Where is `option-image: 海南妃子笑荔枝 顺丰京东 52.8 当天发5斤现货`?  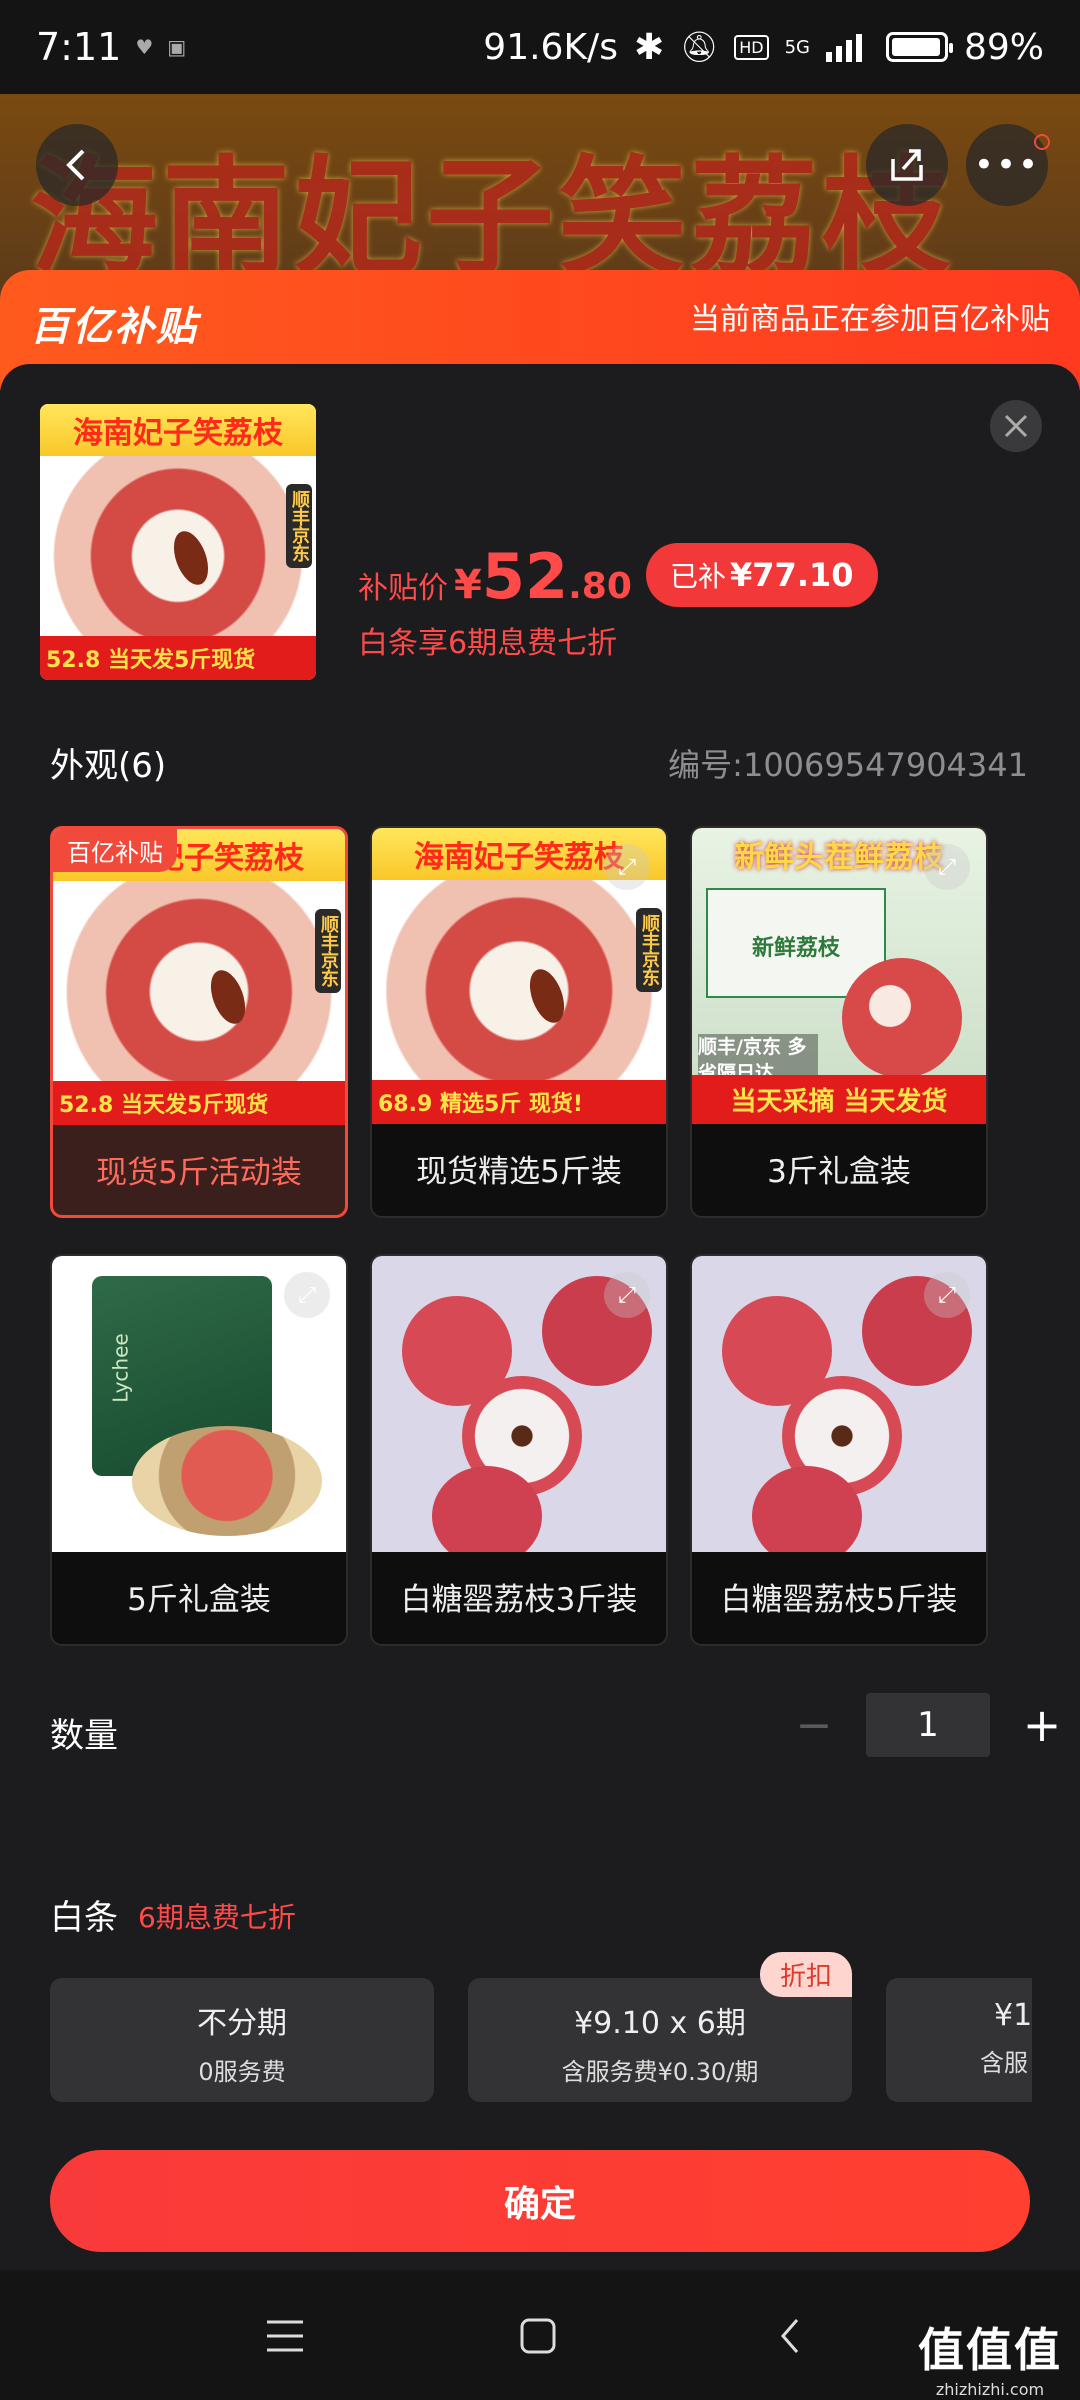
option-image: 海南妃子笑荔枝 顺丰京东 52.8 当天发5斤现货 is located at coordinates (199, 977).